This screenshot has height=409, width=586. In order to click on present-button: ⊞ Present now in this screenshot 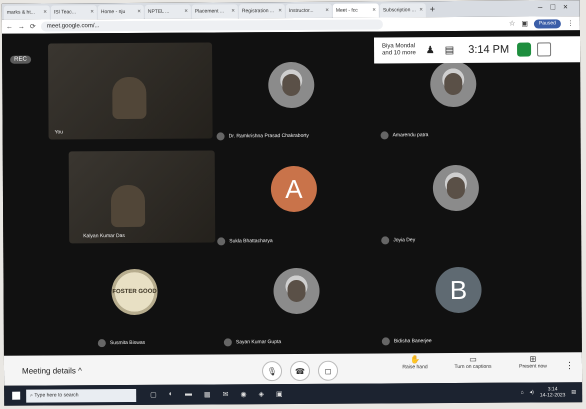, I will do `click(533, 362)`.